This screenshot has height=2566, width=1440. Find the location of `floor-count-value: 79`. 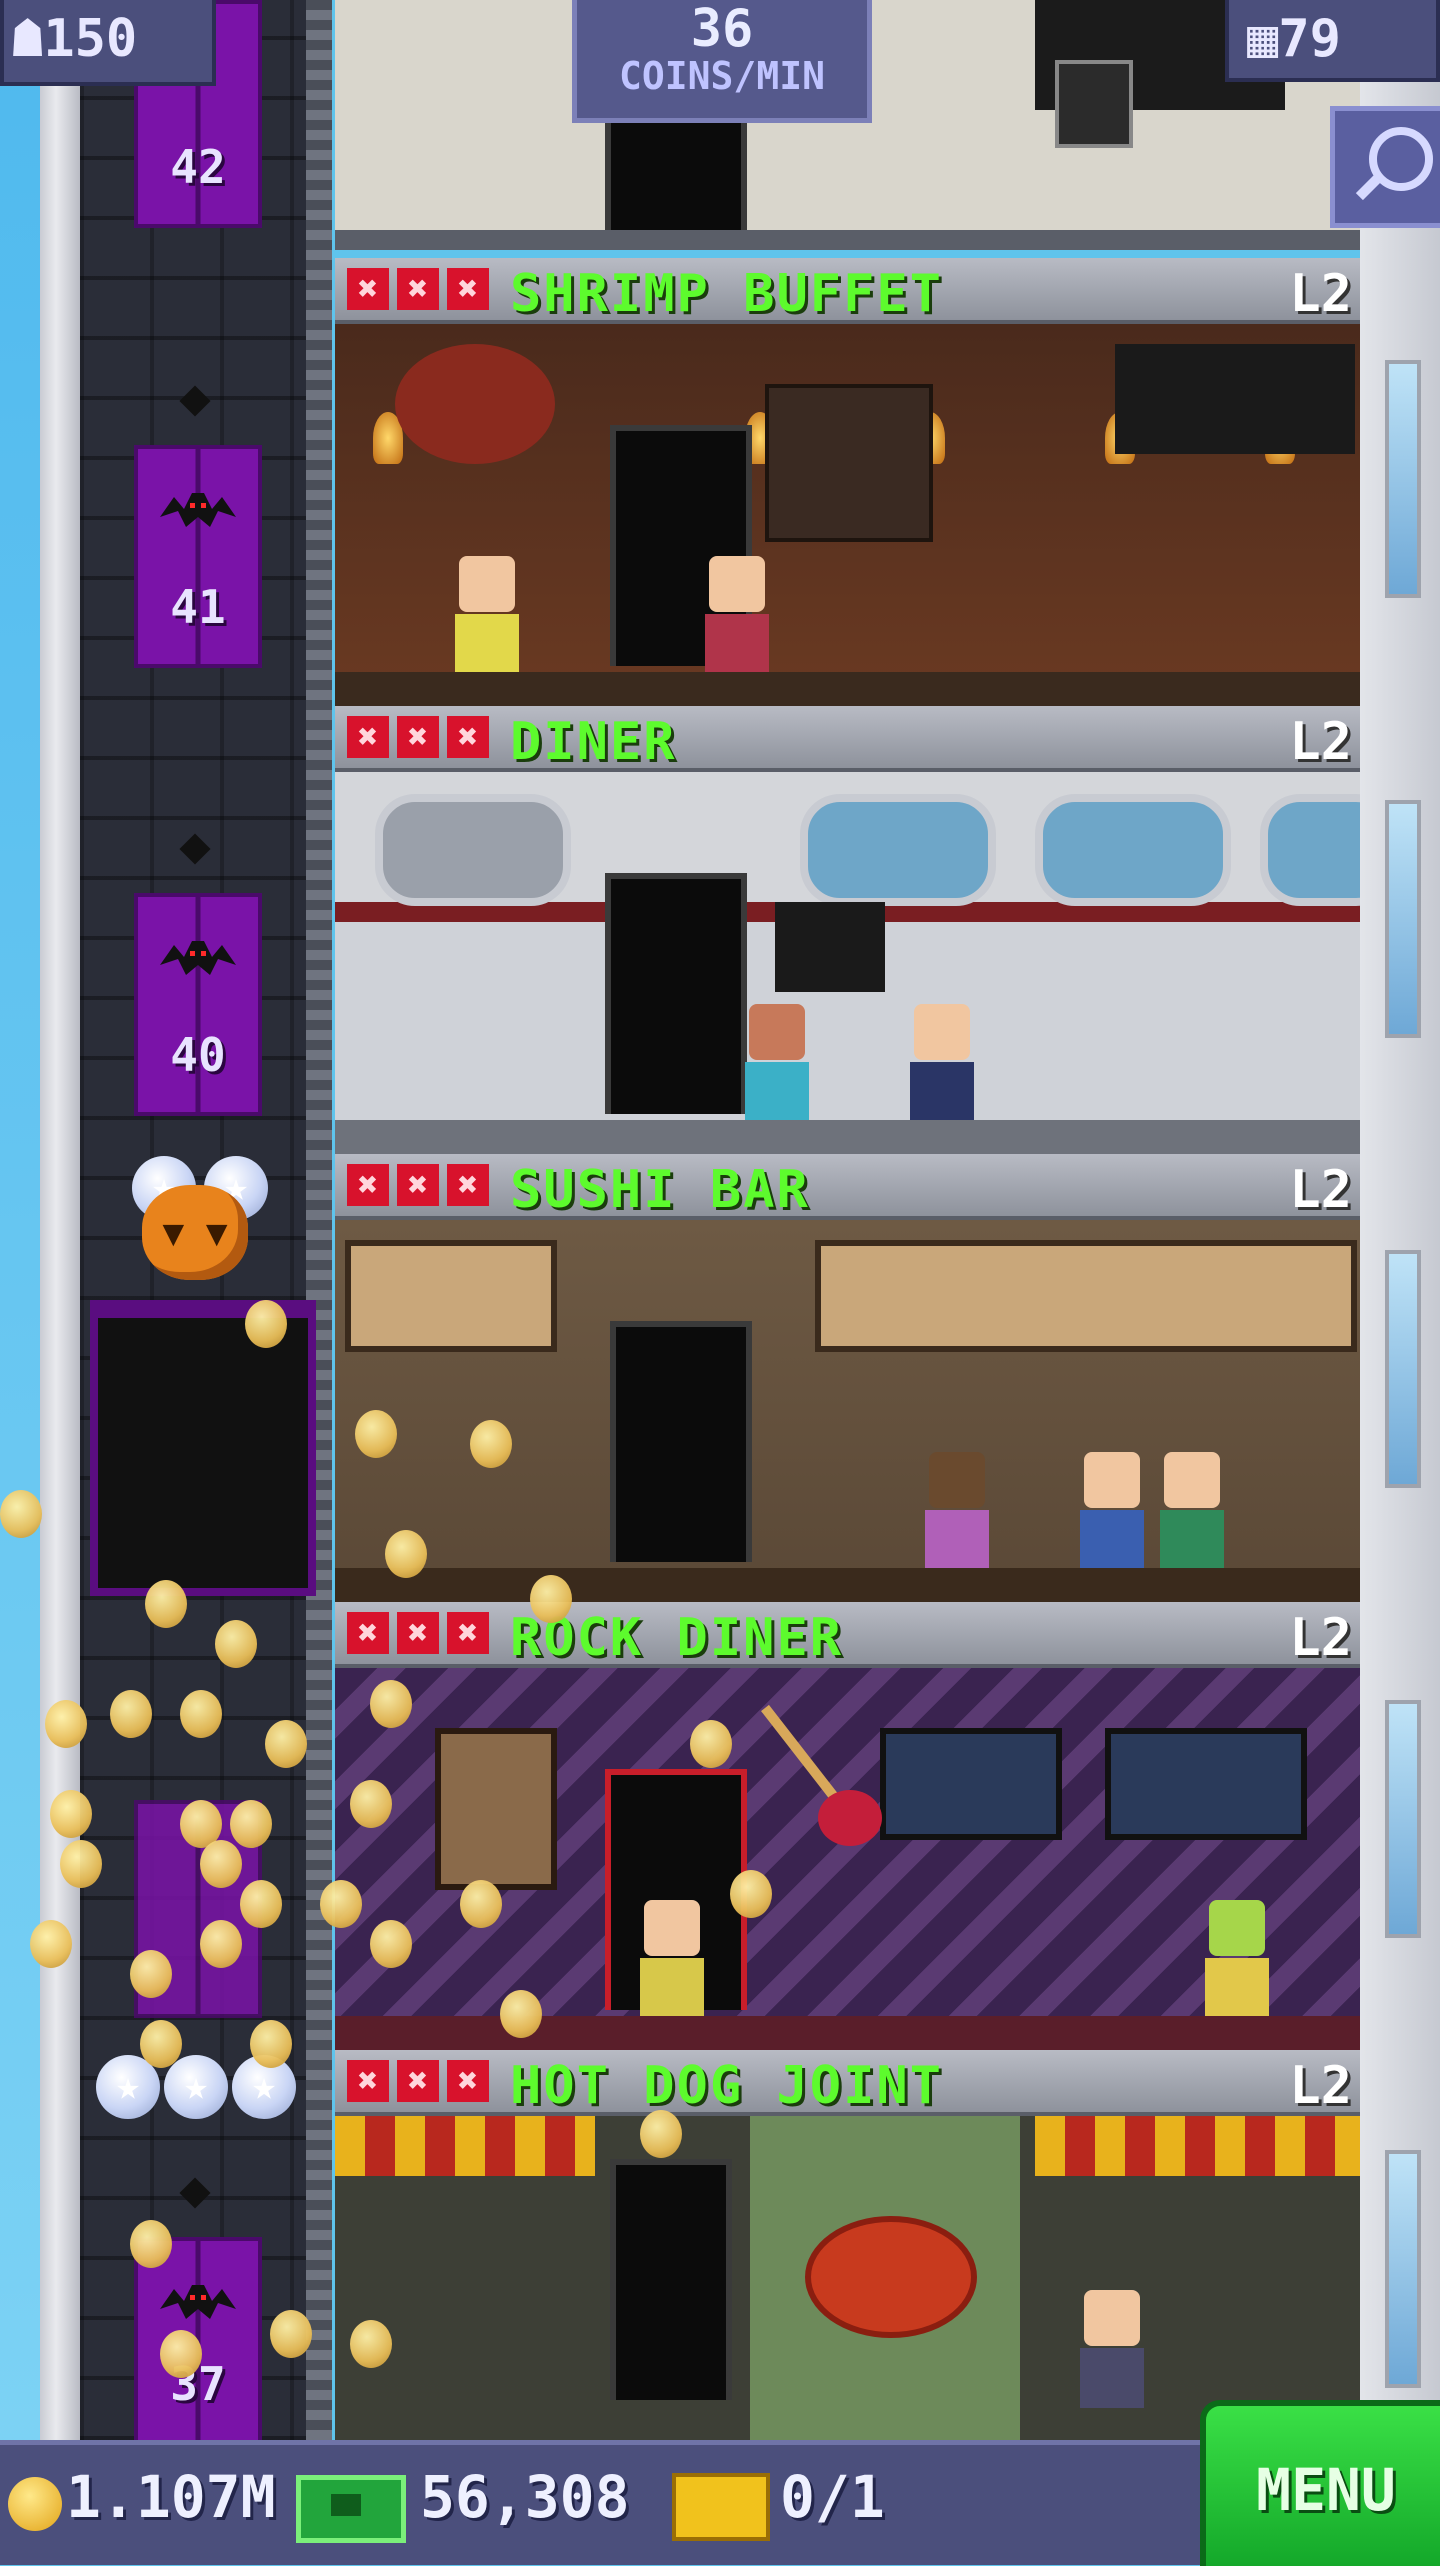

floor-count-value: 79 is located at coordinates (1309, 39).